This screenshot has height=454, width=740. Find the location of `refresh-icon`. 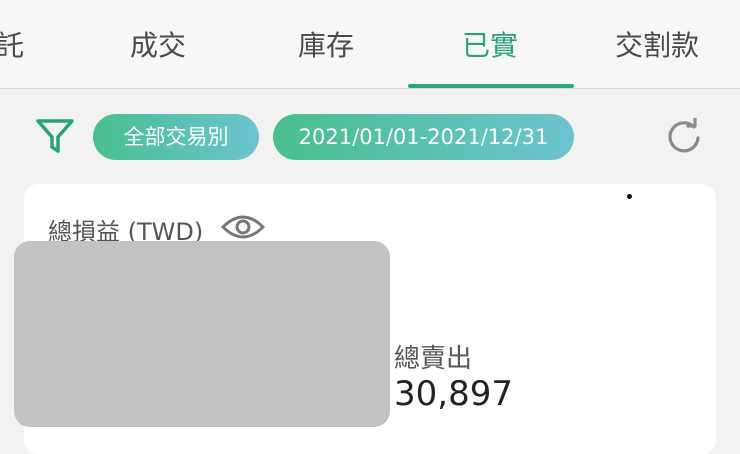

refresh-icon is located at coordinates (684, 138).